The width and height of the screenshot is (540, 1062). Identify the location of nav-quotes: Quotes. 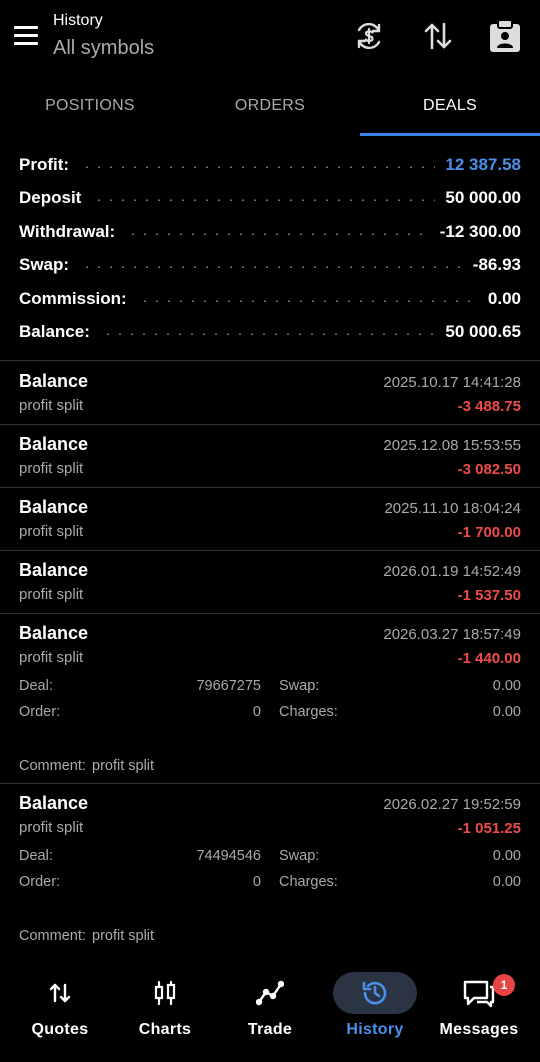
(60, 1012).